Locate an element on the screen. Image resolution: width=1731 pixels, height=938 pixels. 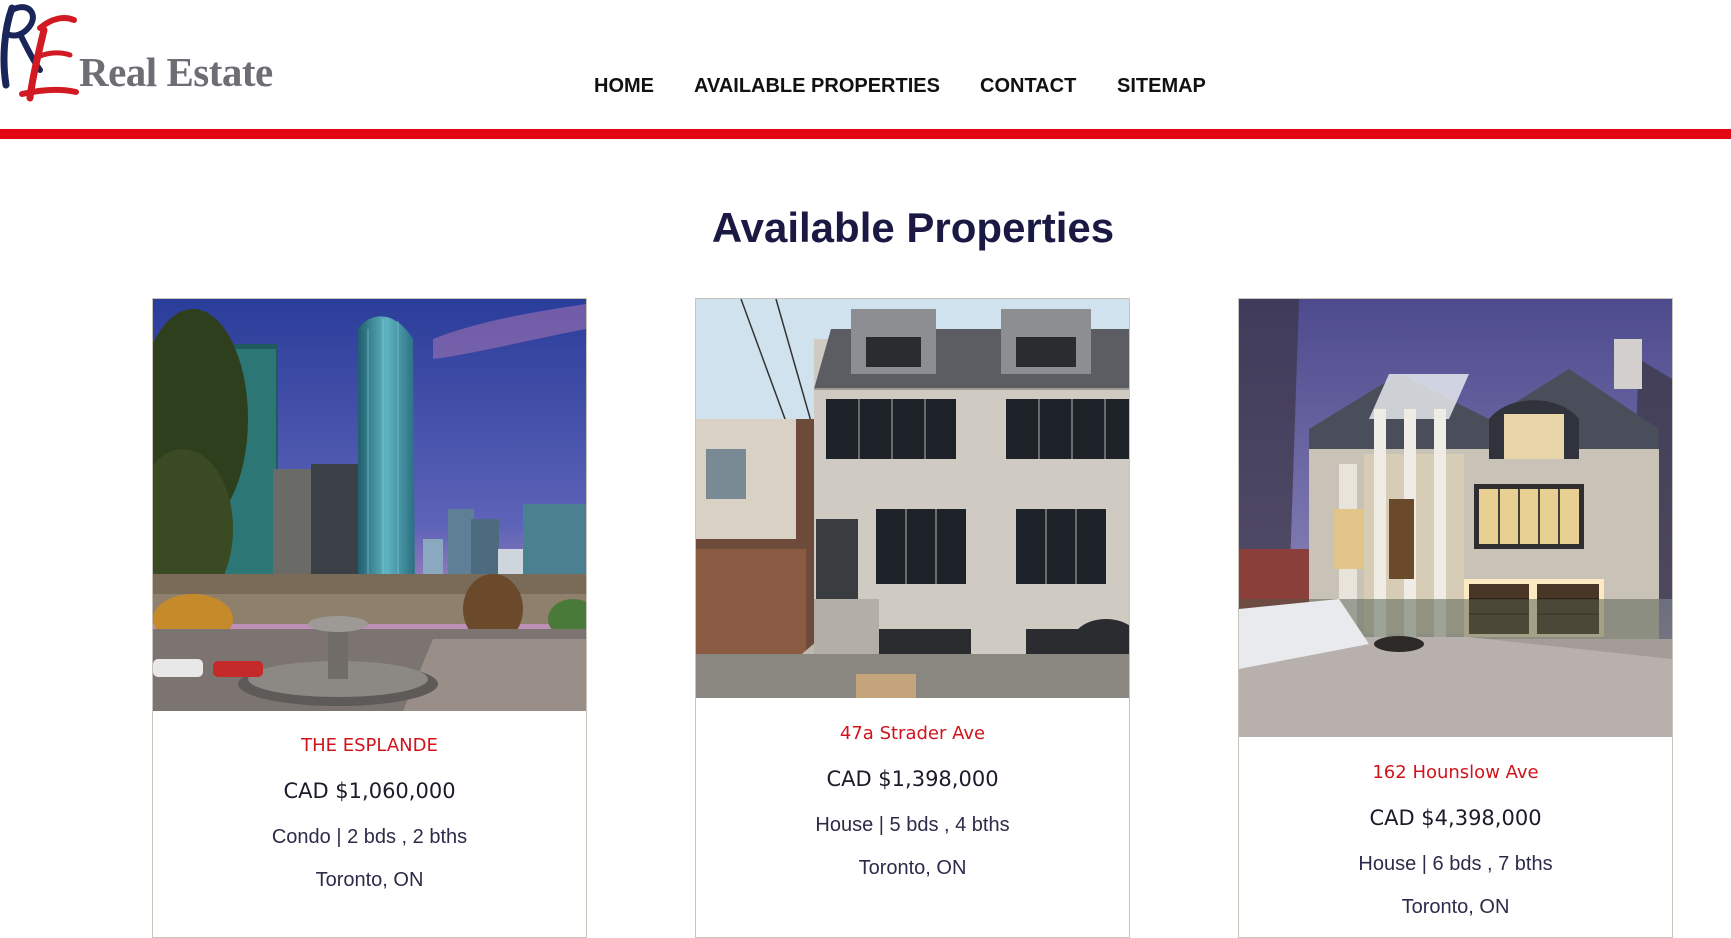
brand-name: Real Estate is located at coordinates (176, 72).